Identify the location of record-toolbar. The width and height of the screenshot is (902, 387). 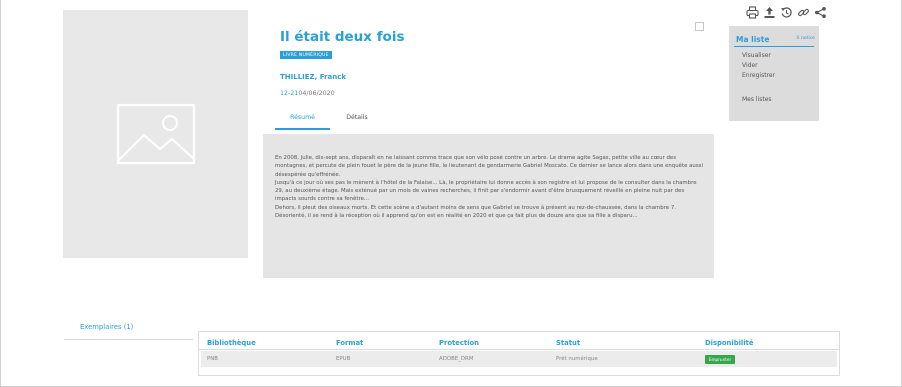
(791, 13).